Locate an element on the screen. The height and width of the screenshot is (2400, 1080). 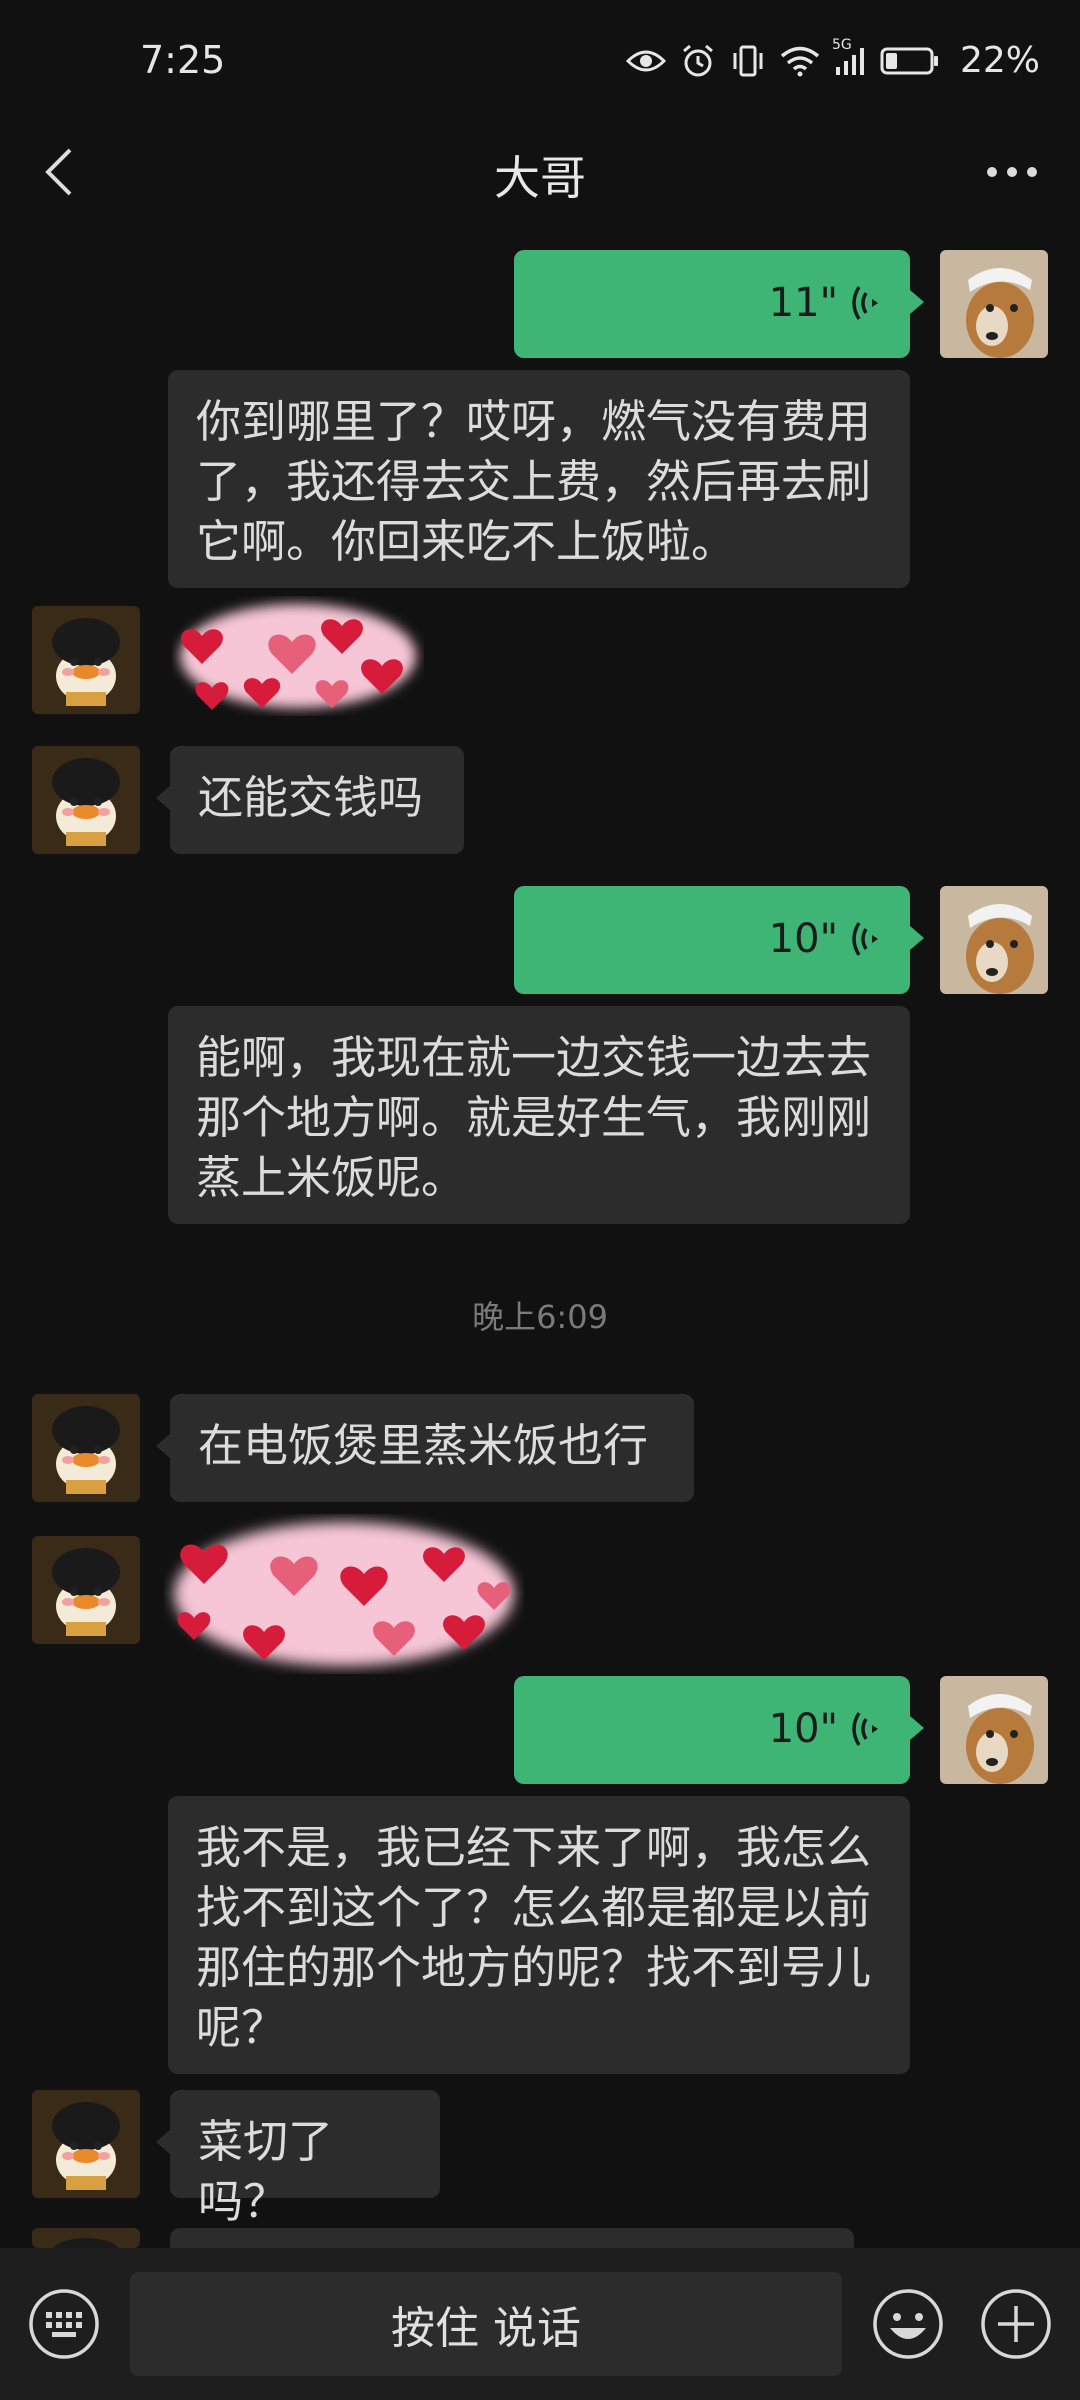
timestamp: 晚上6:09 is located at coordinates (540, 1317).